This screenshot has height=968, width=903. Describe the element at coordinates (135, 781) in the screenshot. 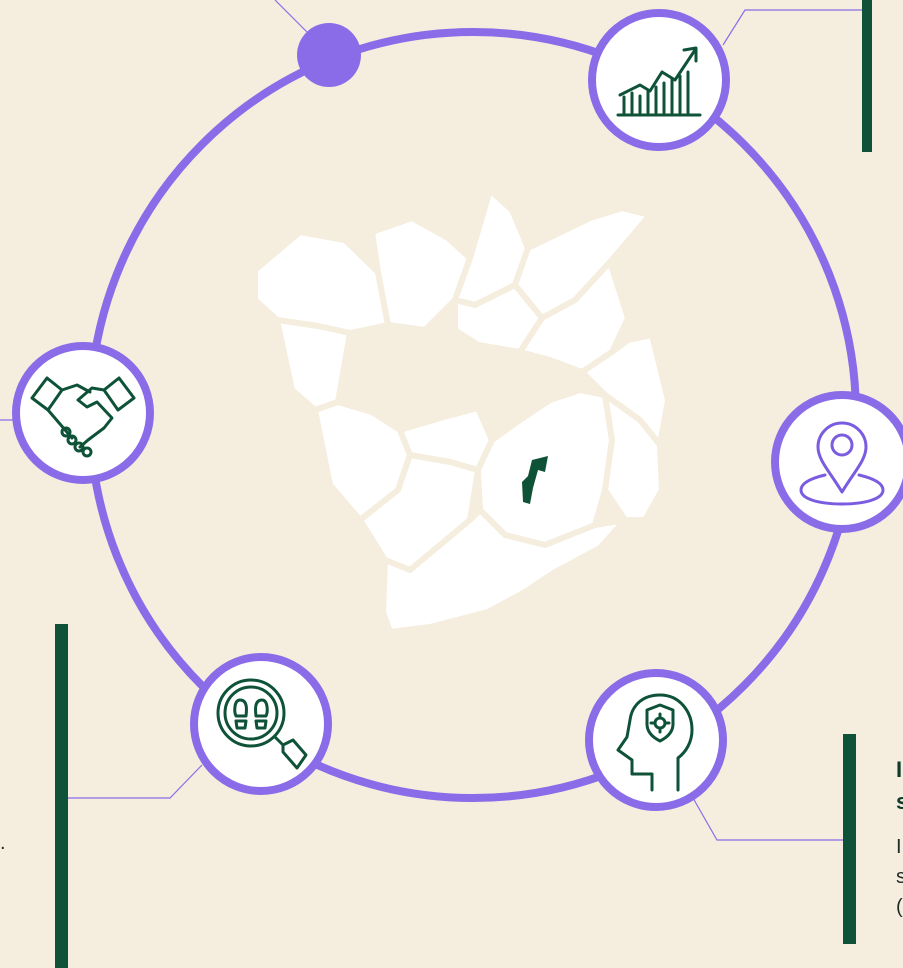

I see `connector-bottom-left` at that location.